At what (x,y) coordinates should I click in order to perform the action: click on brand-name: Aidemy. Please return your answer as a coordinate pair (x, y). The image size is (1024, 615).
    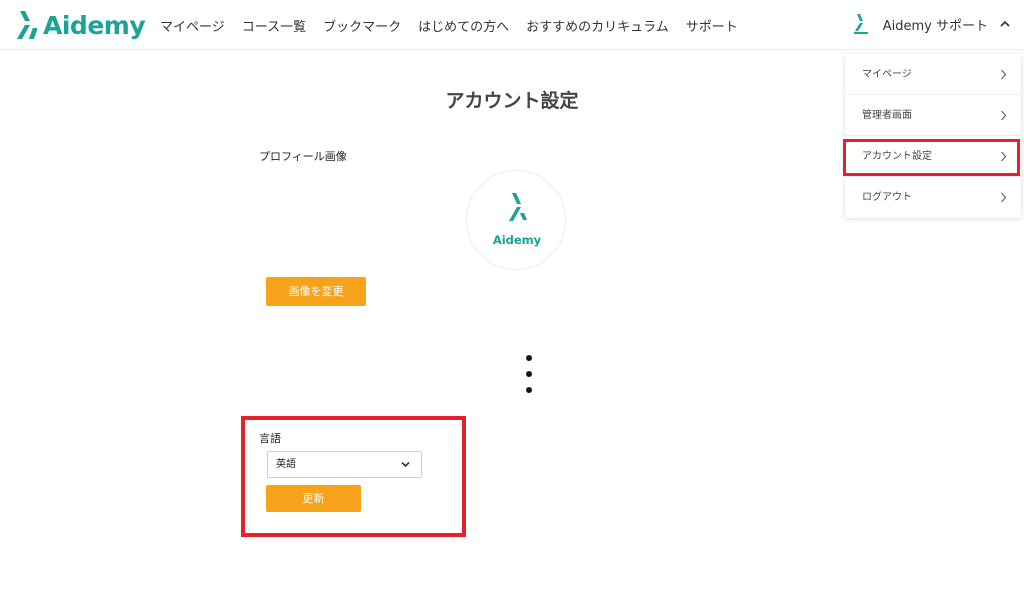
    Looking at the image, I should click on (94, 25).